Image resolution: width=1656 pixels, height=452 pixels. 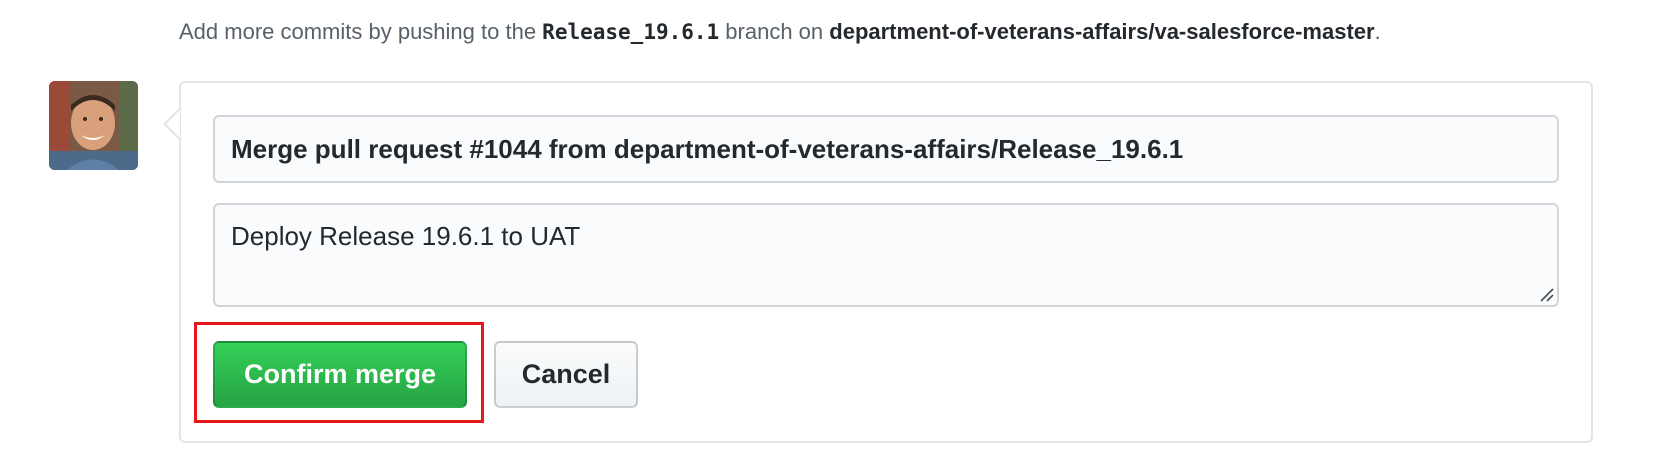 I want to click on avatar-image, so click(x=93, y=125).